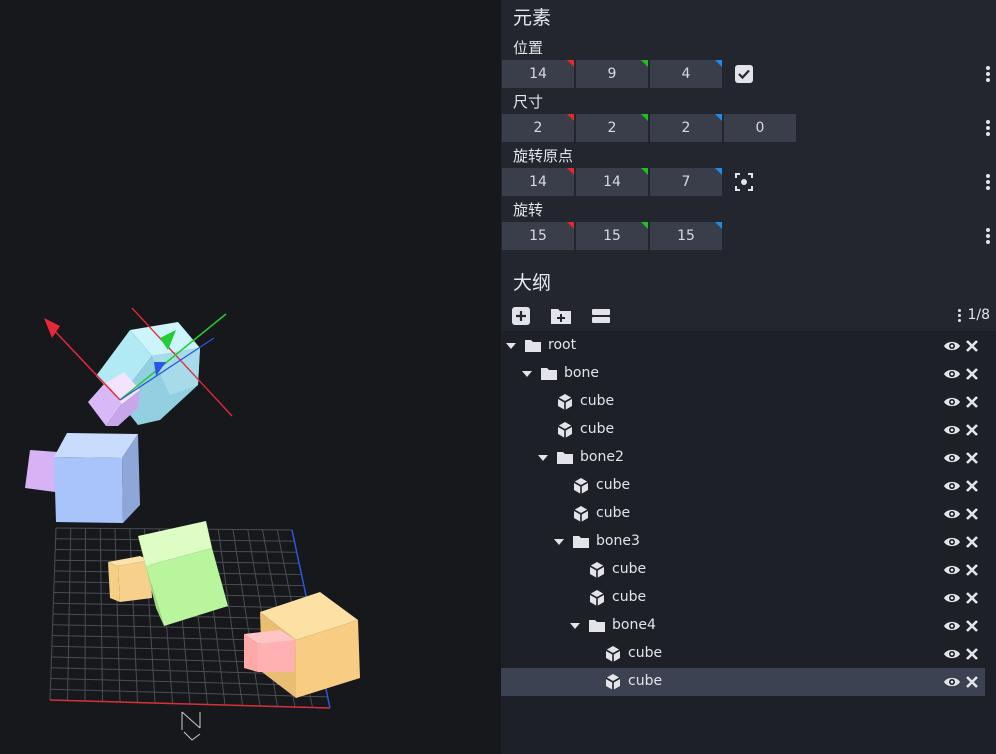 The width and height of the screenshot is (996, 754). What do you see at coordinates (748, 316) in the screenshot?
I see `outline-toolbar: 1/8` at bounding box center [748, 316].